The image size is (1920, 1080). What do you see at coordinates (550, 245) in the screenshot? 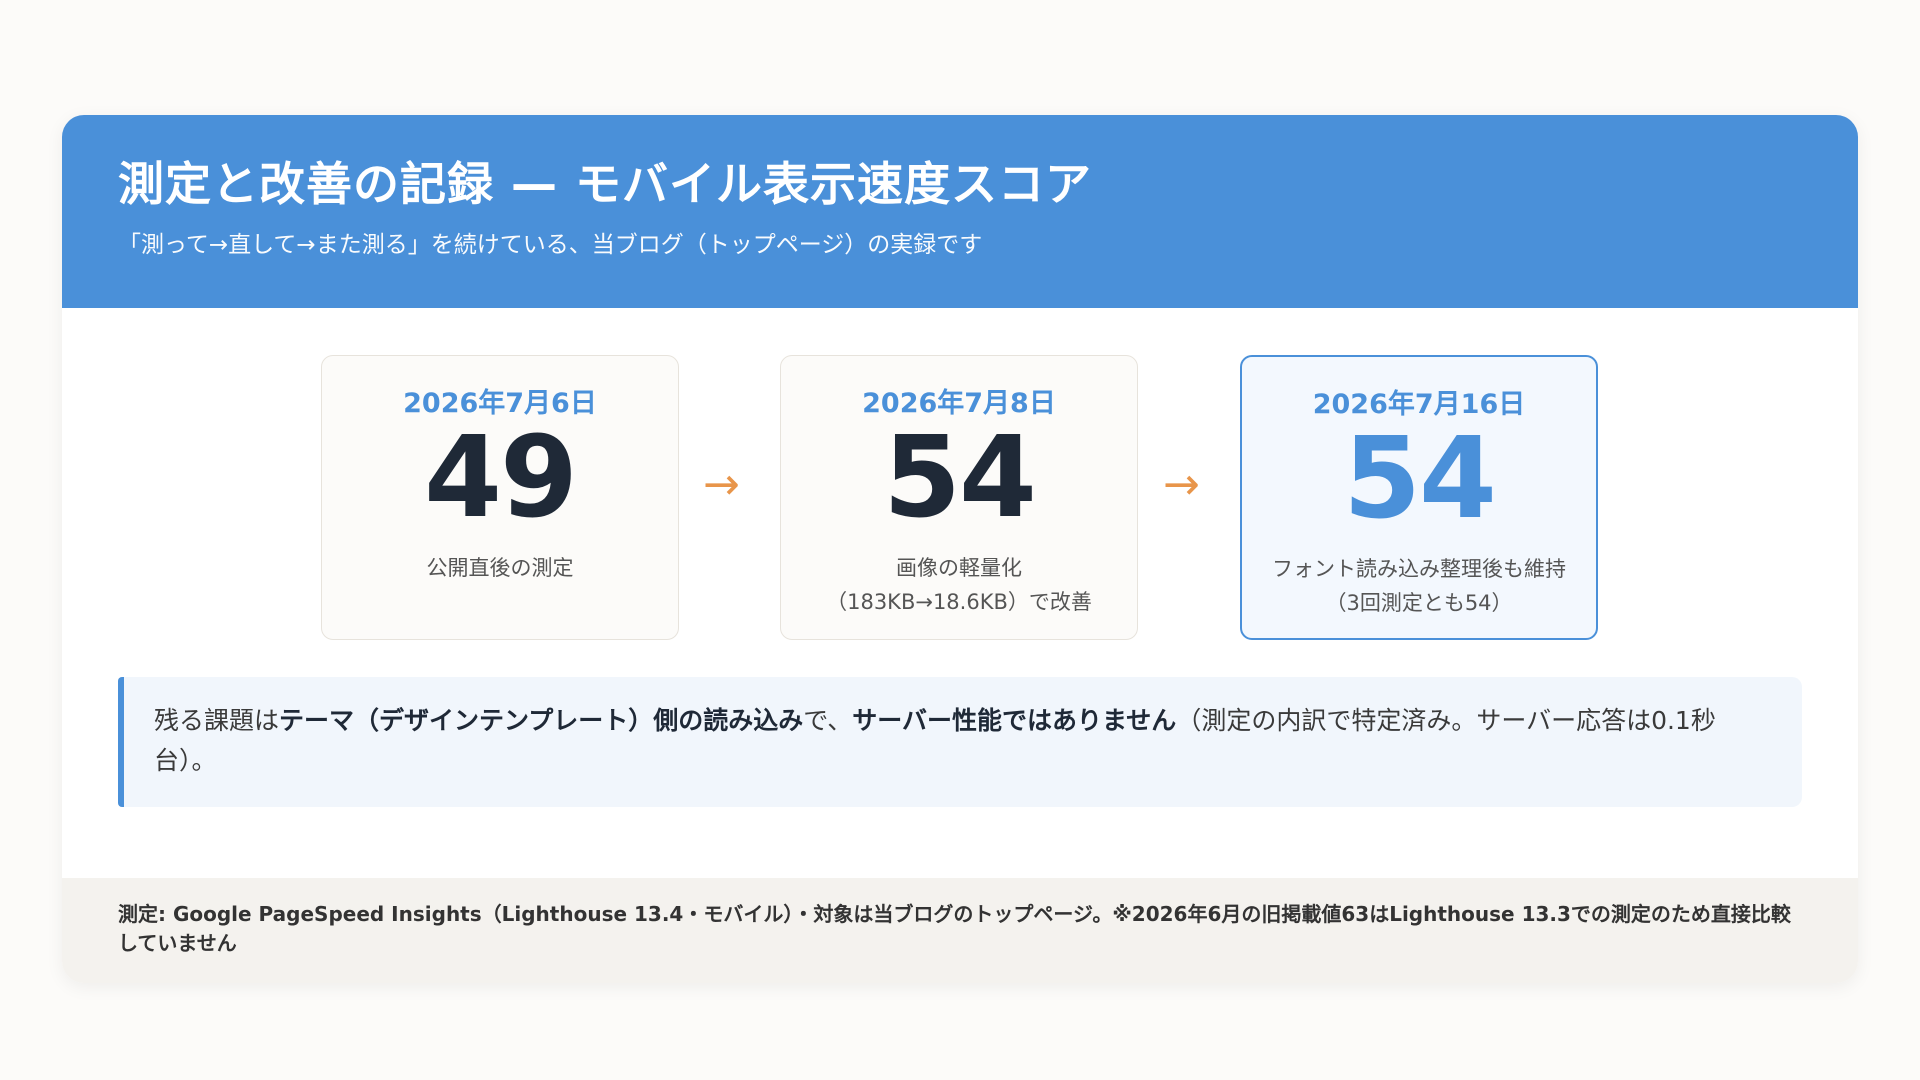
I see `page-subtitle: 「測って→直して→また測る」を続けている、当ブログ（トップページ）の実録です` at bounding box center [550, 245].